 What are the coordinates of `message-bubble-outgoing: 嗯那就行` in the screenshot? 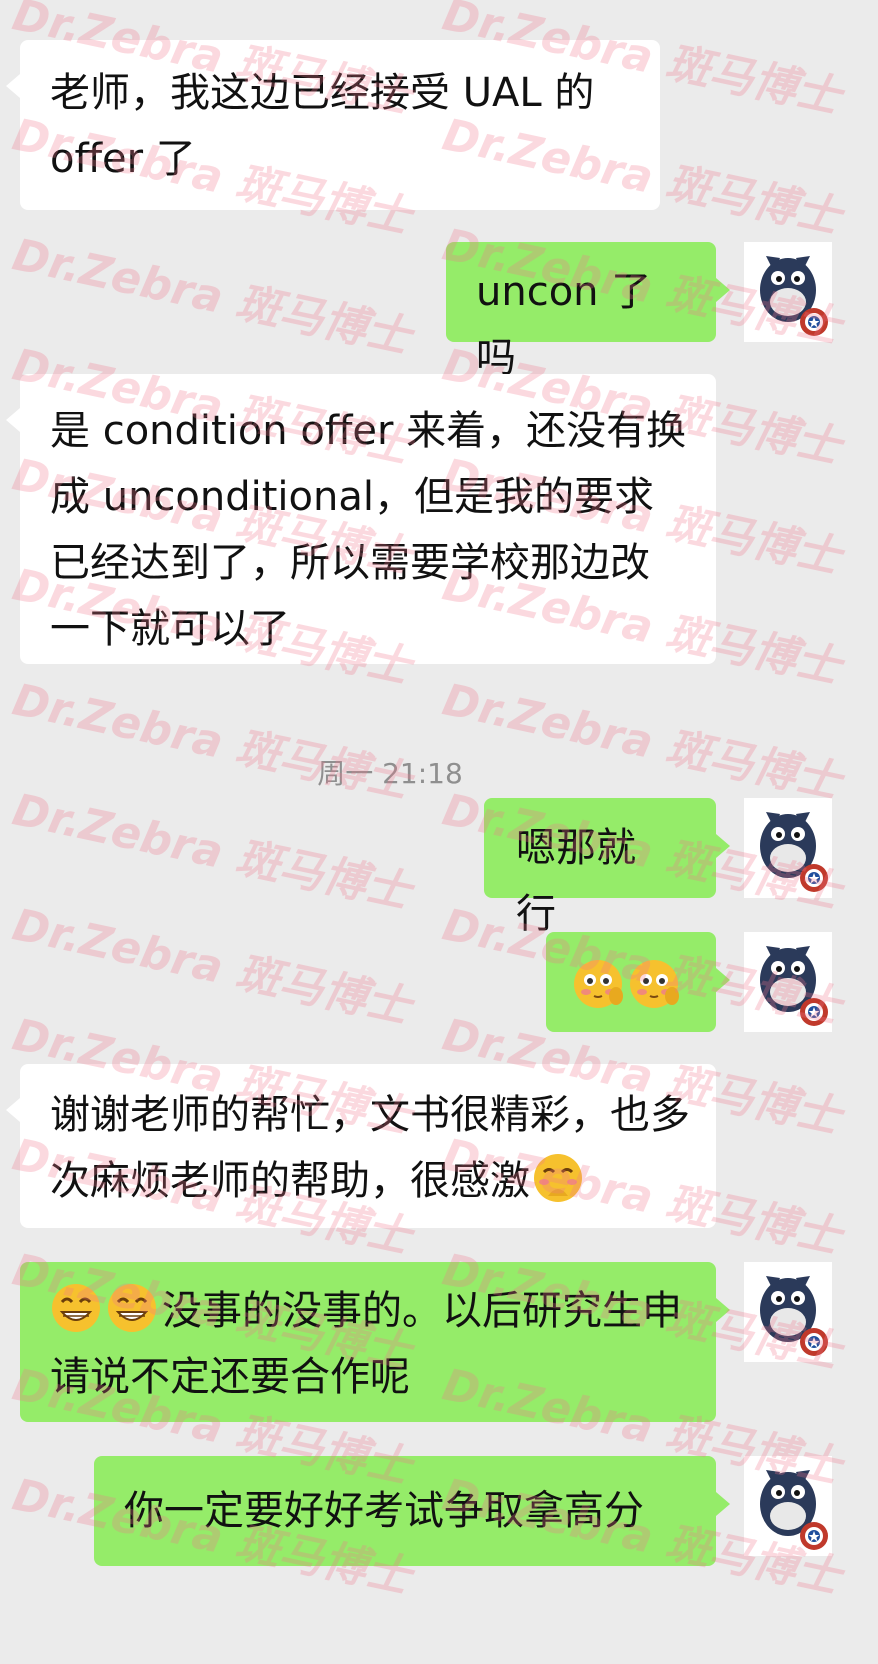 It's located at (607, 867).